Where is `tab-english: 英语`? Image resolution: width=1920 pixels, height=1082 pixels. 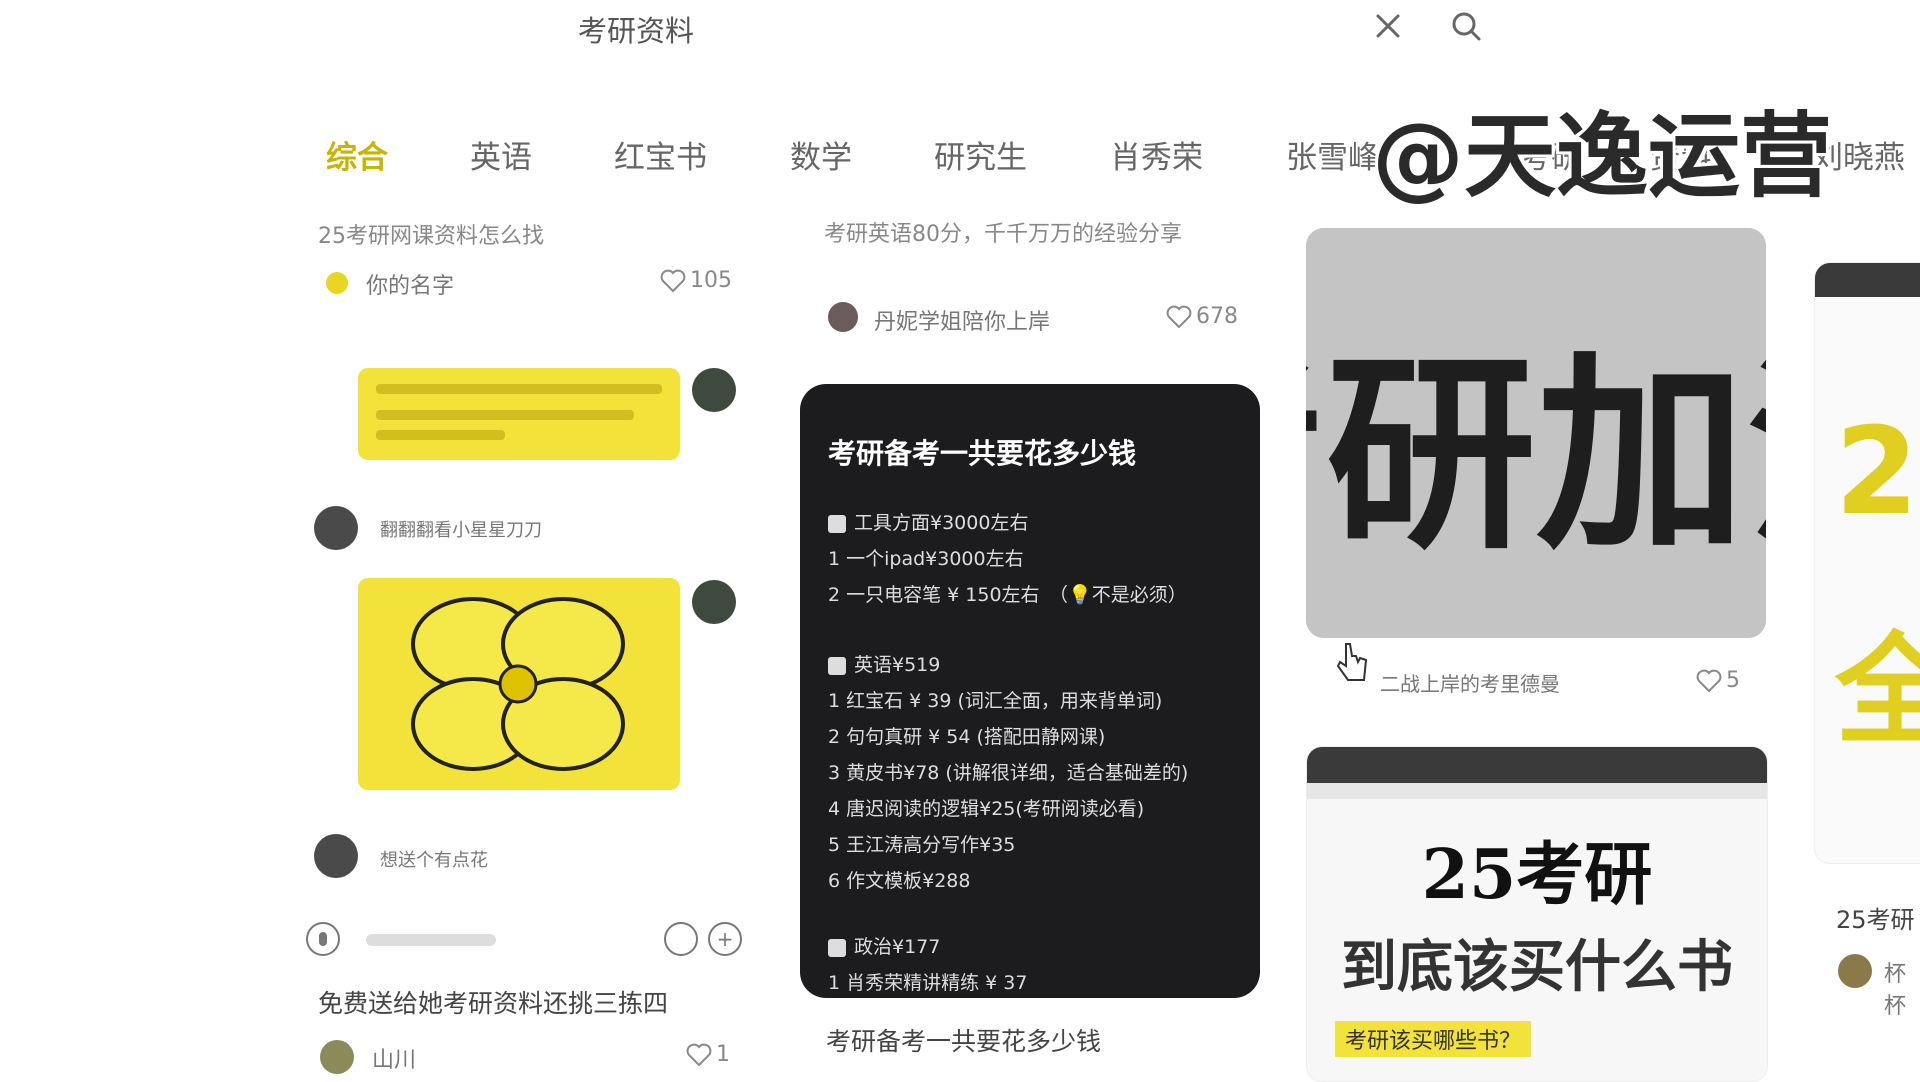
tab-english: 英语 is located at coordinates (501, 154).